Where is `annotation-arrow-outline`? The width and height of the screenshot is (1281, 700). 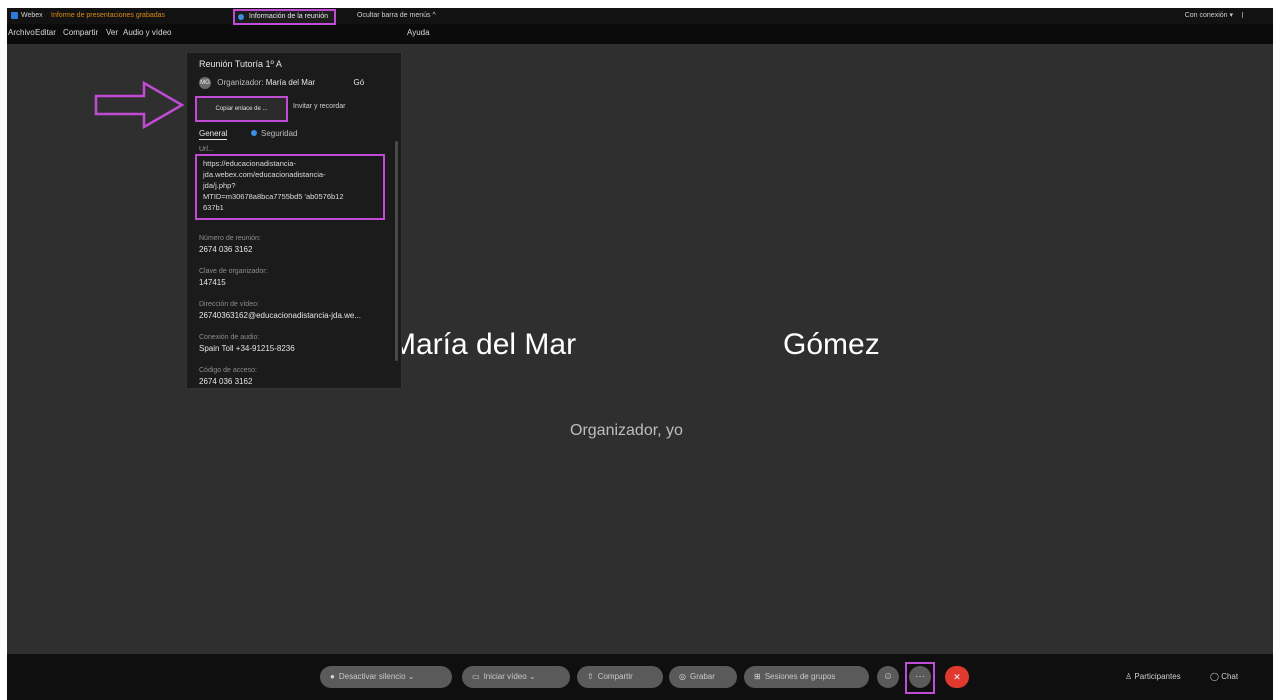 annotation-arrow-outline is located at coordinates (139, 105).